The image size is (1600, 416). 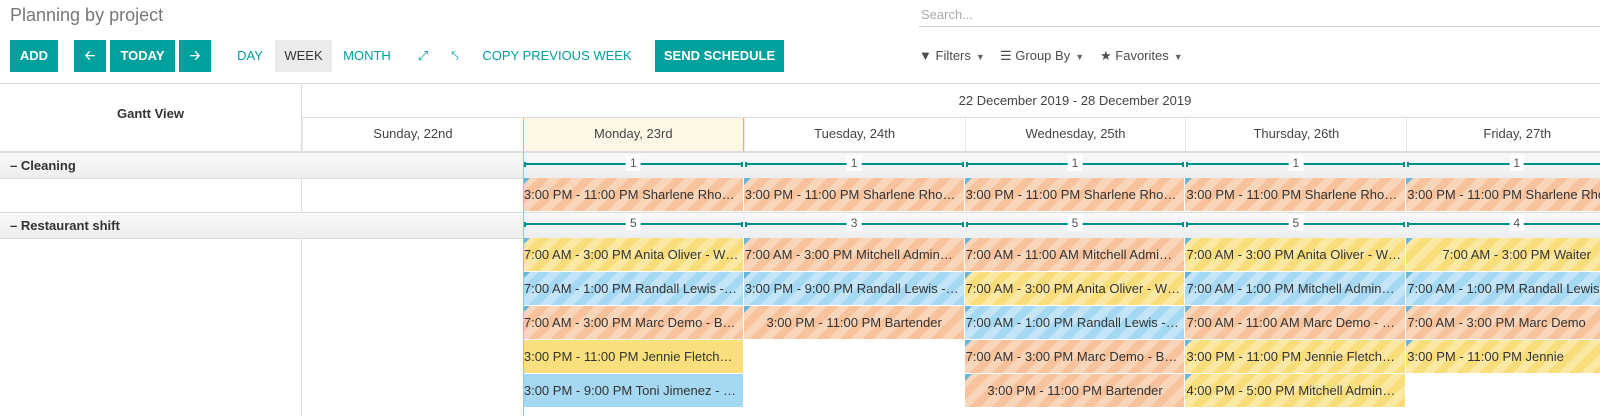 I want to click on shift-pill: 7:00 AM - 3:00 PM Waiter, so click(x=1503, y=254).